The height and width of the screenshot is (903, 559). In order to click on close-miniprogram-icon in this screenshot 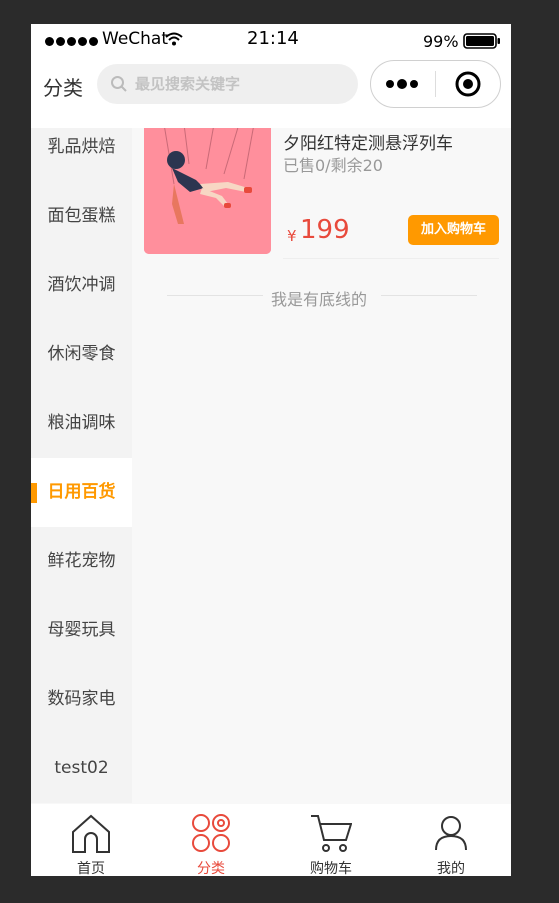, I will do `click(468, 84)`.